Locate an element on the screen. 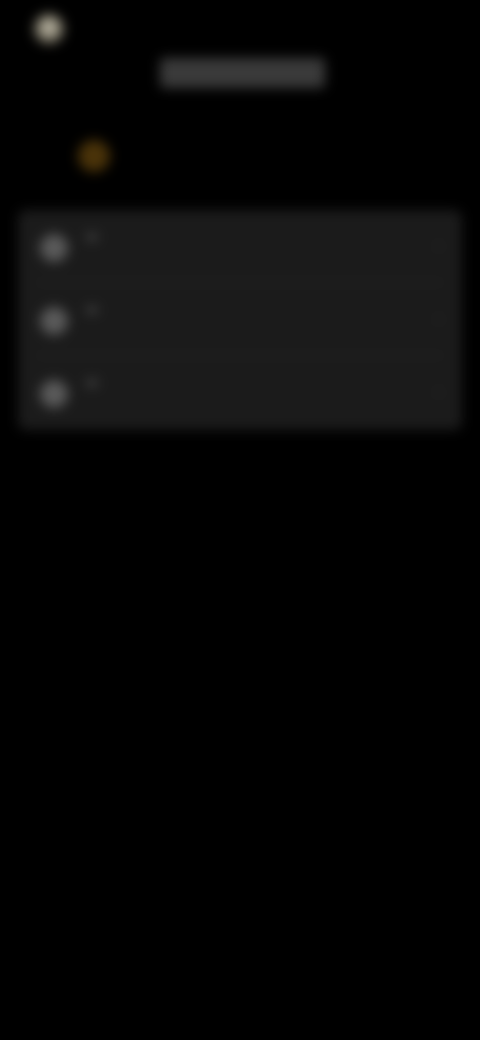 This screenshot has height=1040, width=480. app-logo-icon is located at coordinates (49, 29).